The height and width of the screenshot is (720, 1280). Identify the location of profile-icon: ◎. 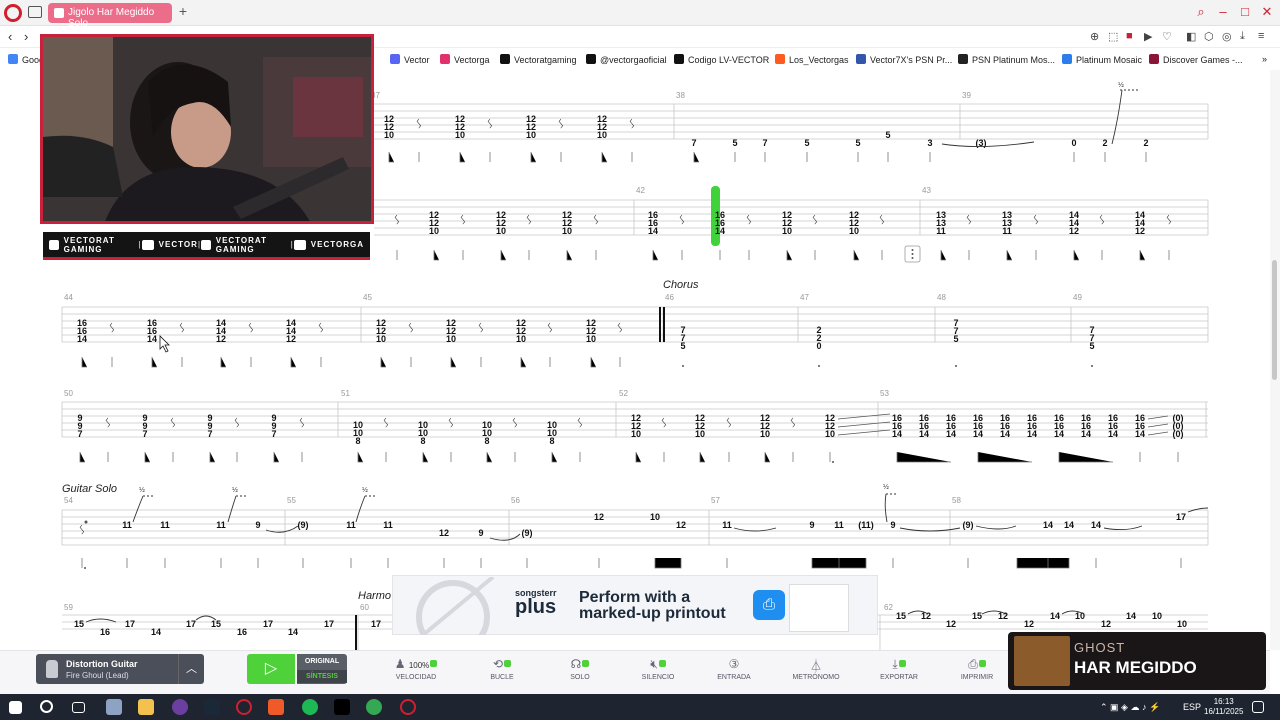
(1227, 36).